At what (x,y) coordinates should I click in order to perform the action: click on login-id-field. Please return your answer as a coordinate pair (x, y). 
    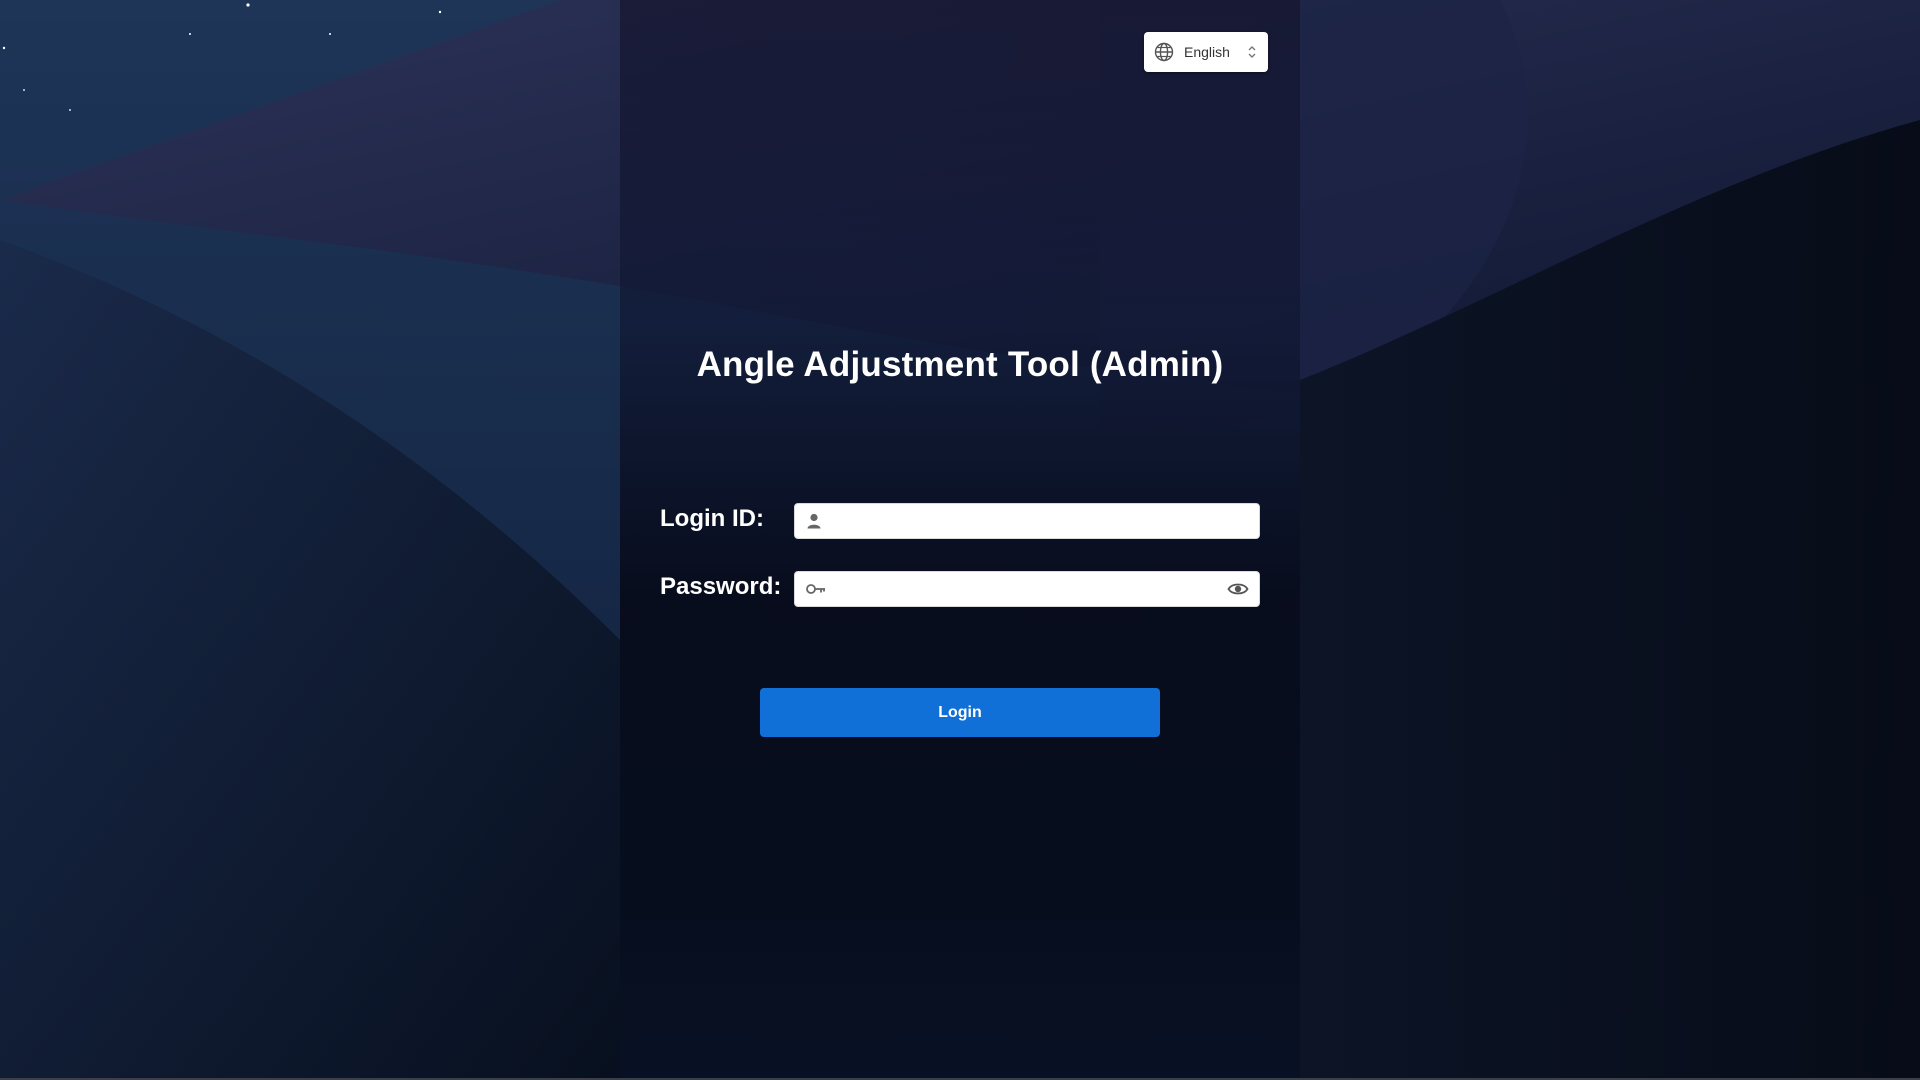
    Looking at the image, I should click on (1027, 521).